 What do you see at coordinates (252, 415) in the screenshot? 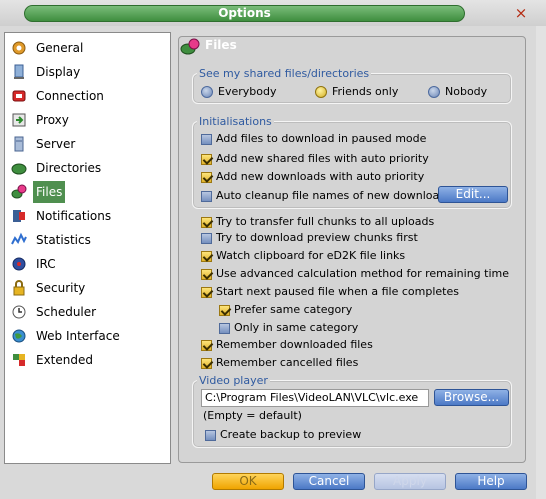
I see `video-player-hint: (Empty = default)` at bounding box center [252, 415].